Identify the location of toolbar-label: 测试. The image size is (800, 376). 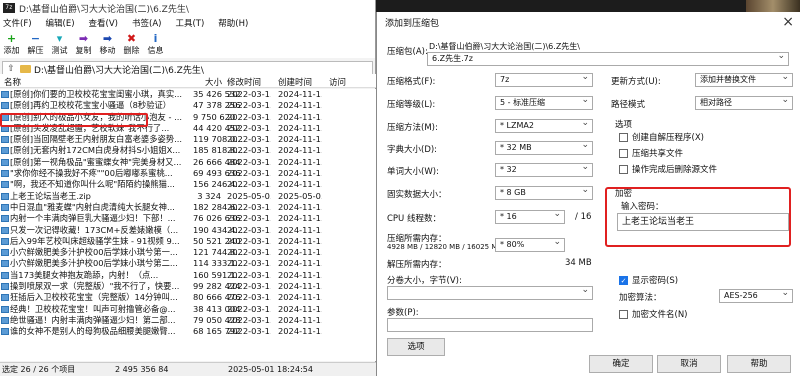
(59, 50).